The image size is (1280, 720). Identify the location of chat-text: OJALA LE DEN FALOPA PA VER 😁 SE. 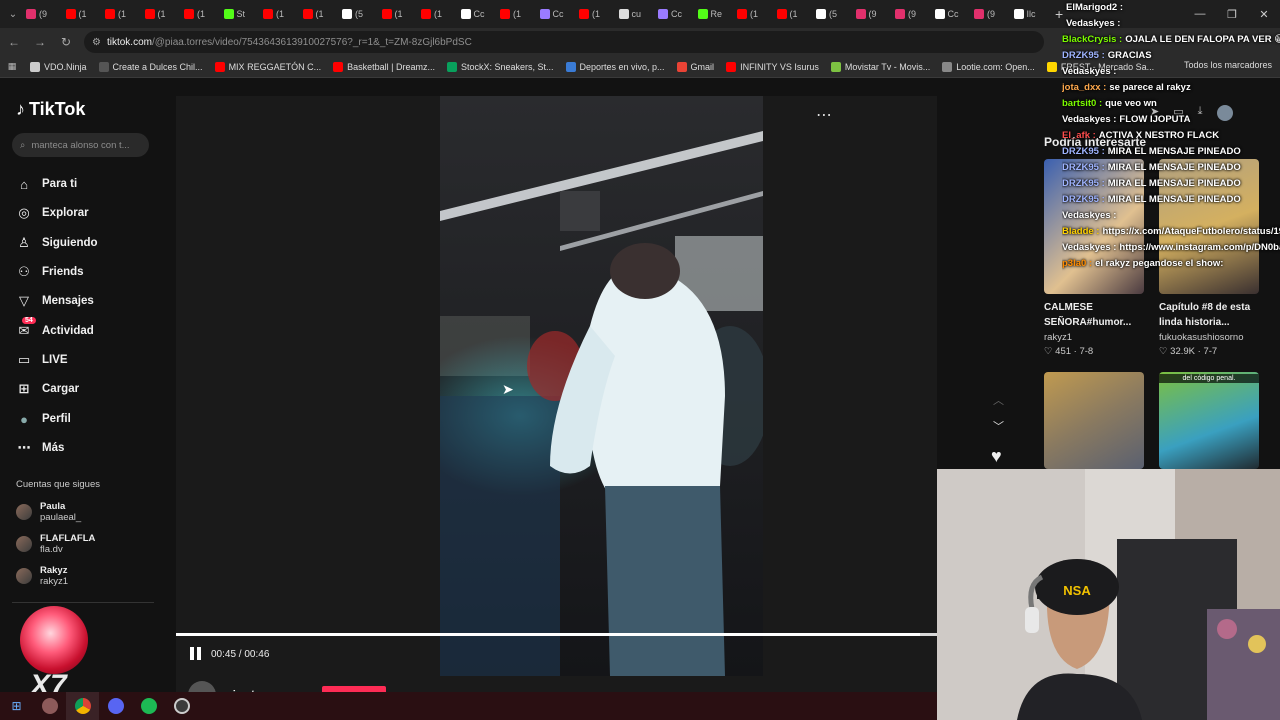
(1202, 39).